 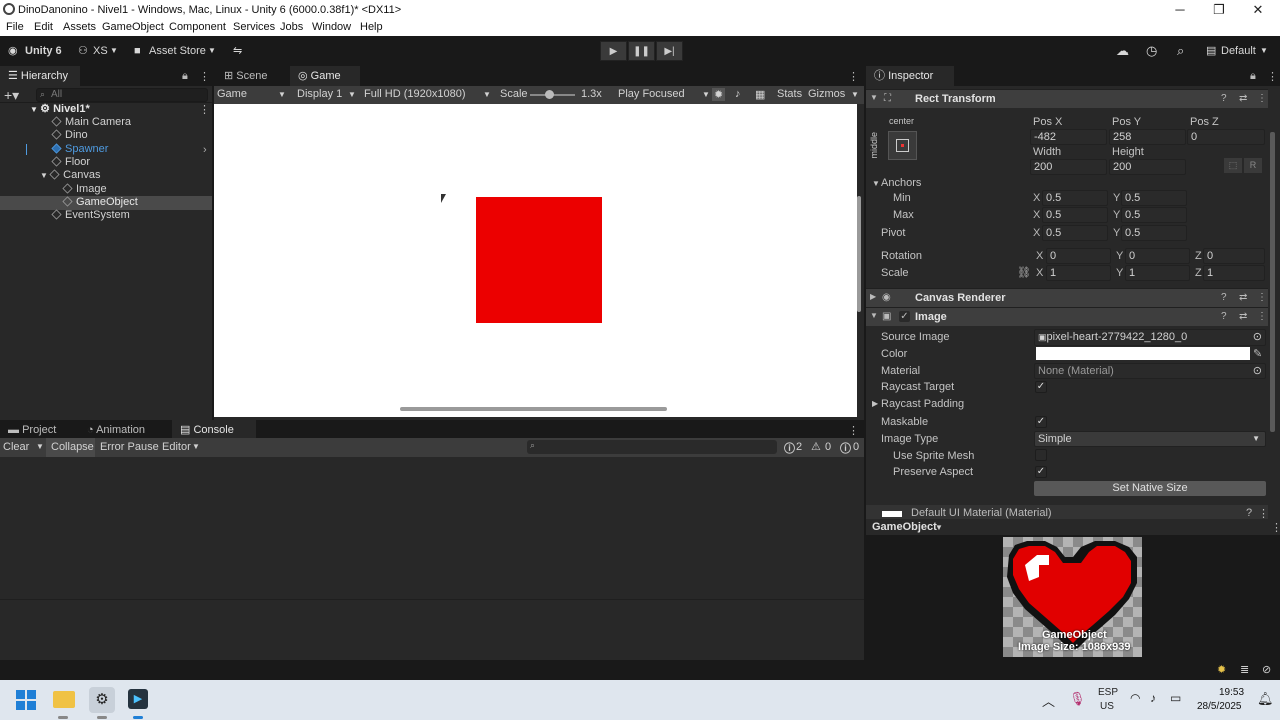 What do you see at coordinates (533, 409) in the screenshot?
I see `horizontal-scrollbar` at bounding box center [533, 409].